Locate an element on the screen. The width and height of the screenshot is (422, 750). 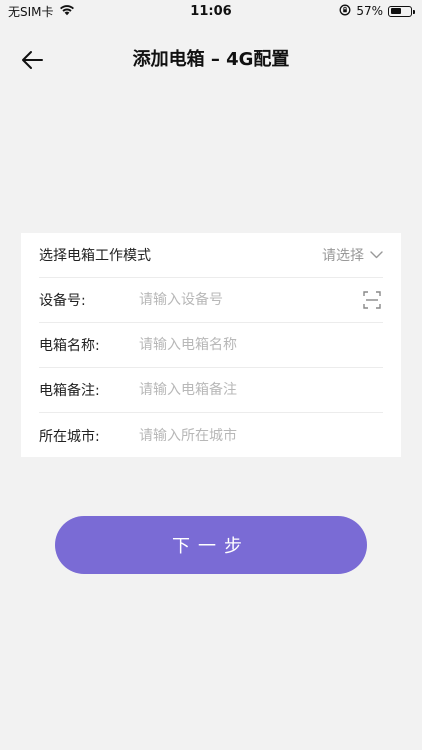
device-row: 设备号: is located at coordinates (211, 300).